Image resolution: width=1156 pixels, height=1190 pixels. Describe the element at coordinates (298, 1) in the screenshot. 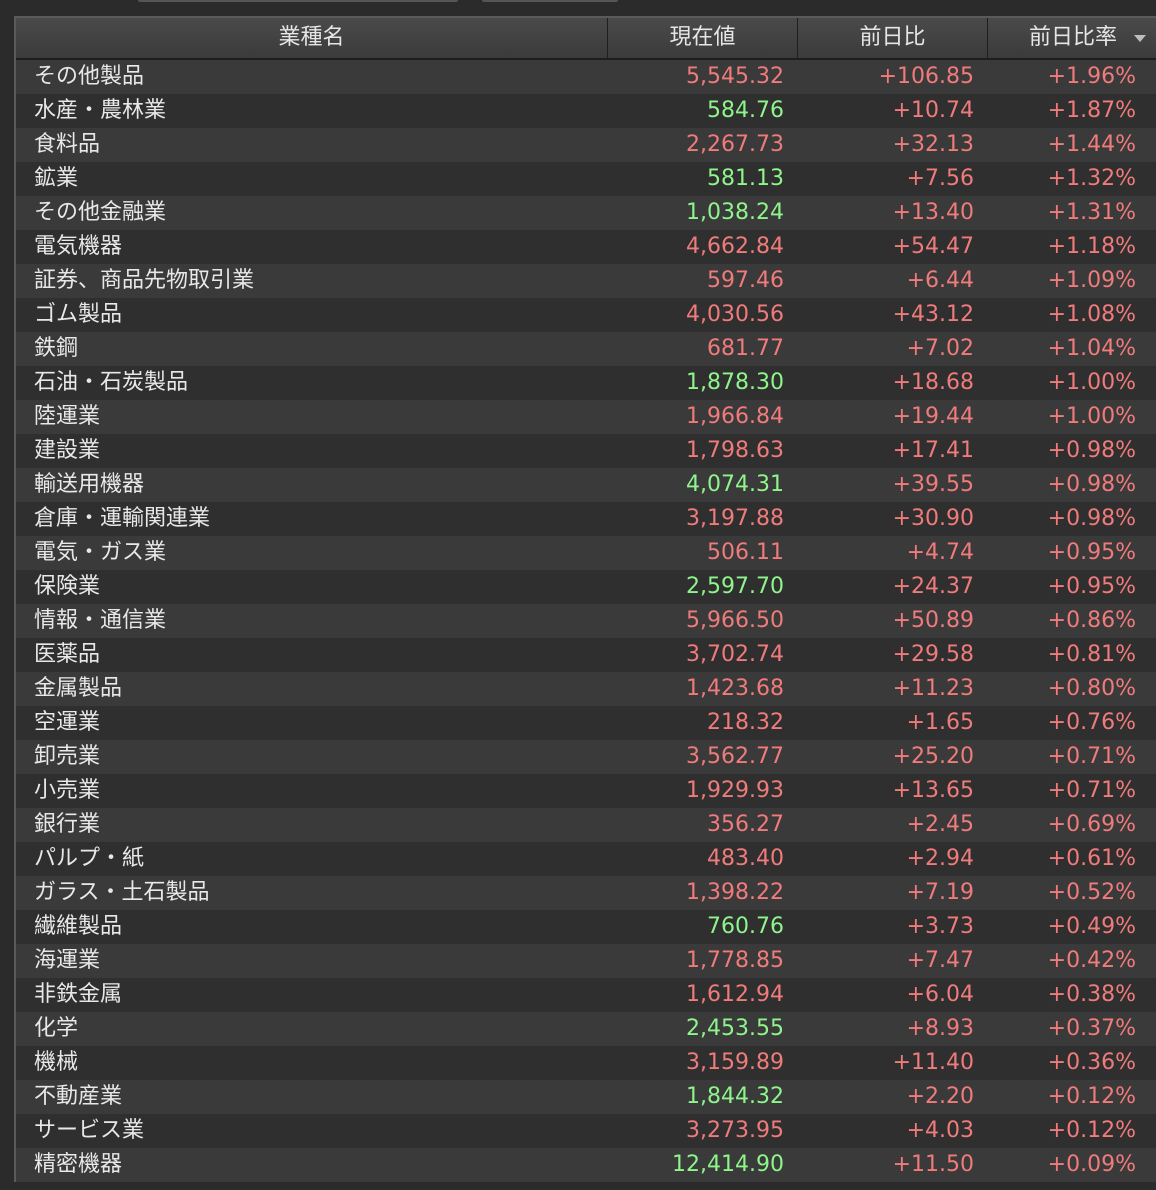

I see `toolbar-control-edge-left` at that location.